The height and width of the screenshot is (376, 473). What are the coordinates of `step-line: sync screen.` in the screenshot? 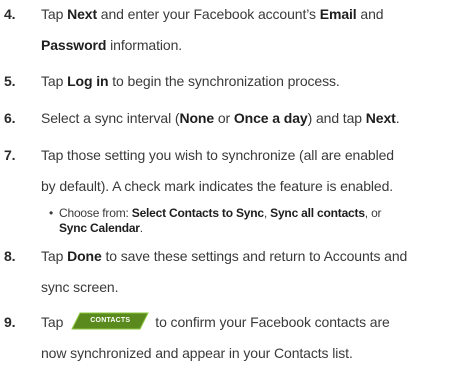 It's located at (80, 287).